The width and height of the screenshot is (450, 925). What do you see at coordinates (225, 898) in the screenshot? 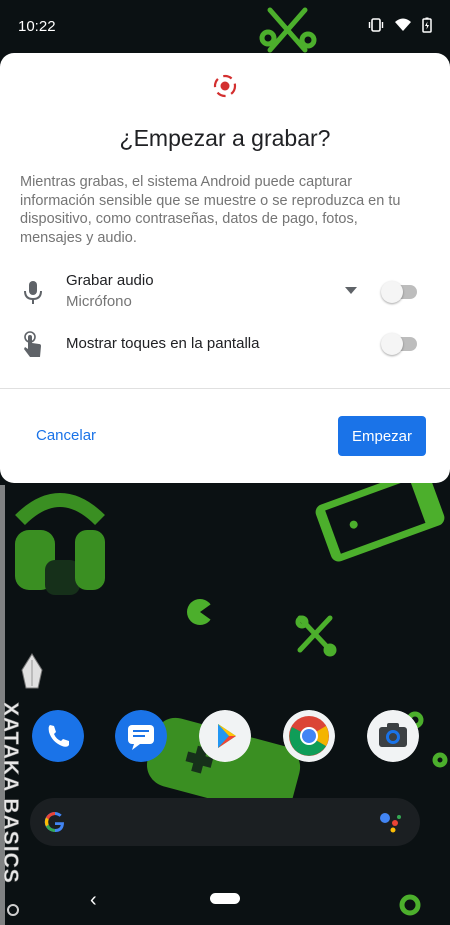
I see `home-pill-icon` at bounding box center [225, 898].